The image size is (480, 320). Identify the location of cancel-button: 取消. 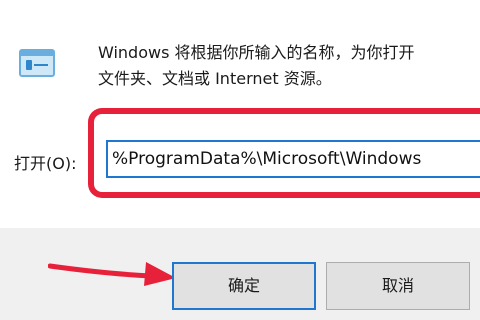
(398, 286).